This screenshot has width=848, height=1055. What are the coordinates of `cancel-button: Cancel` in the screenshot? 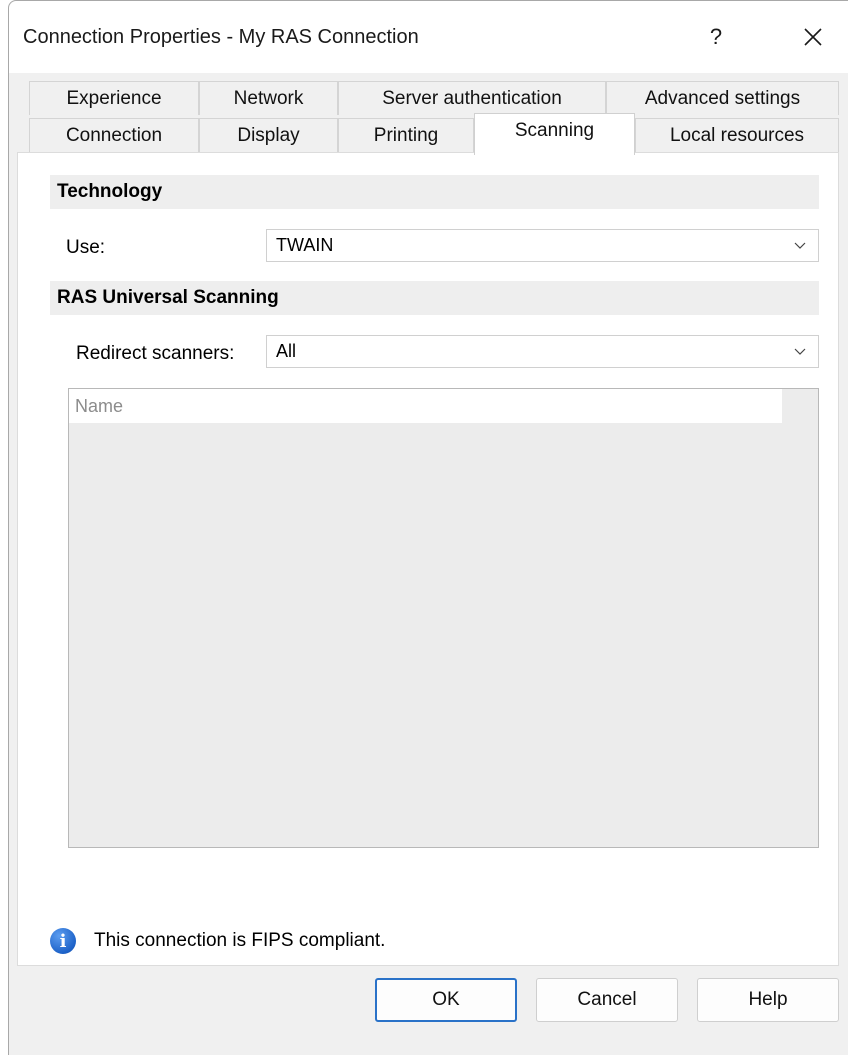 It's located at (607, 1000).